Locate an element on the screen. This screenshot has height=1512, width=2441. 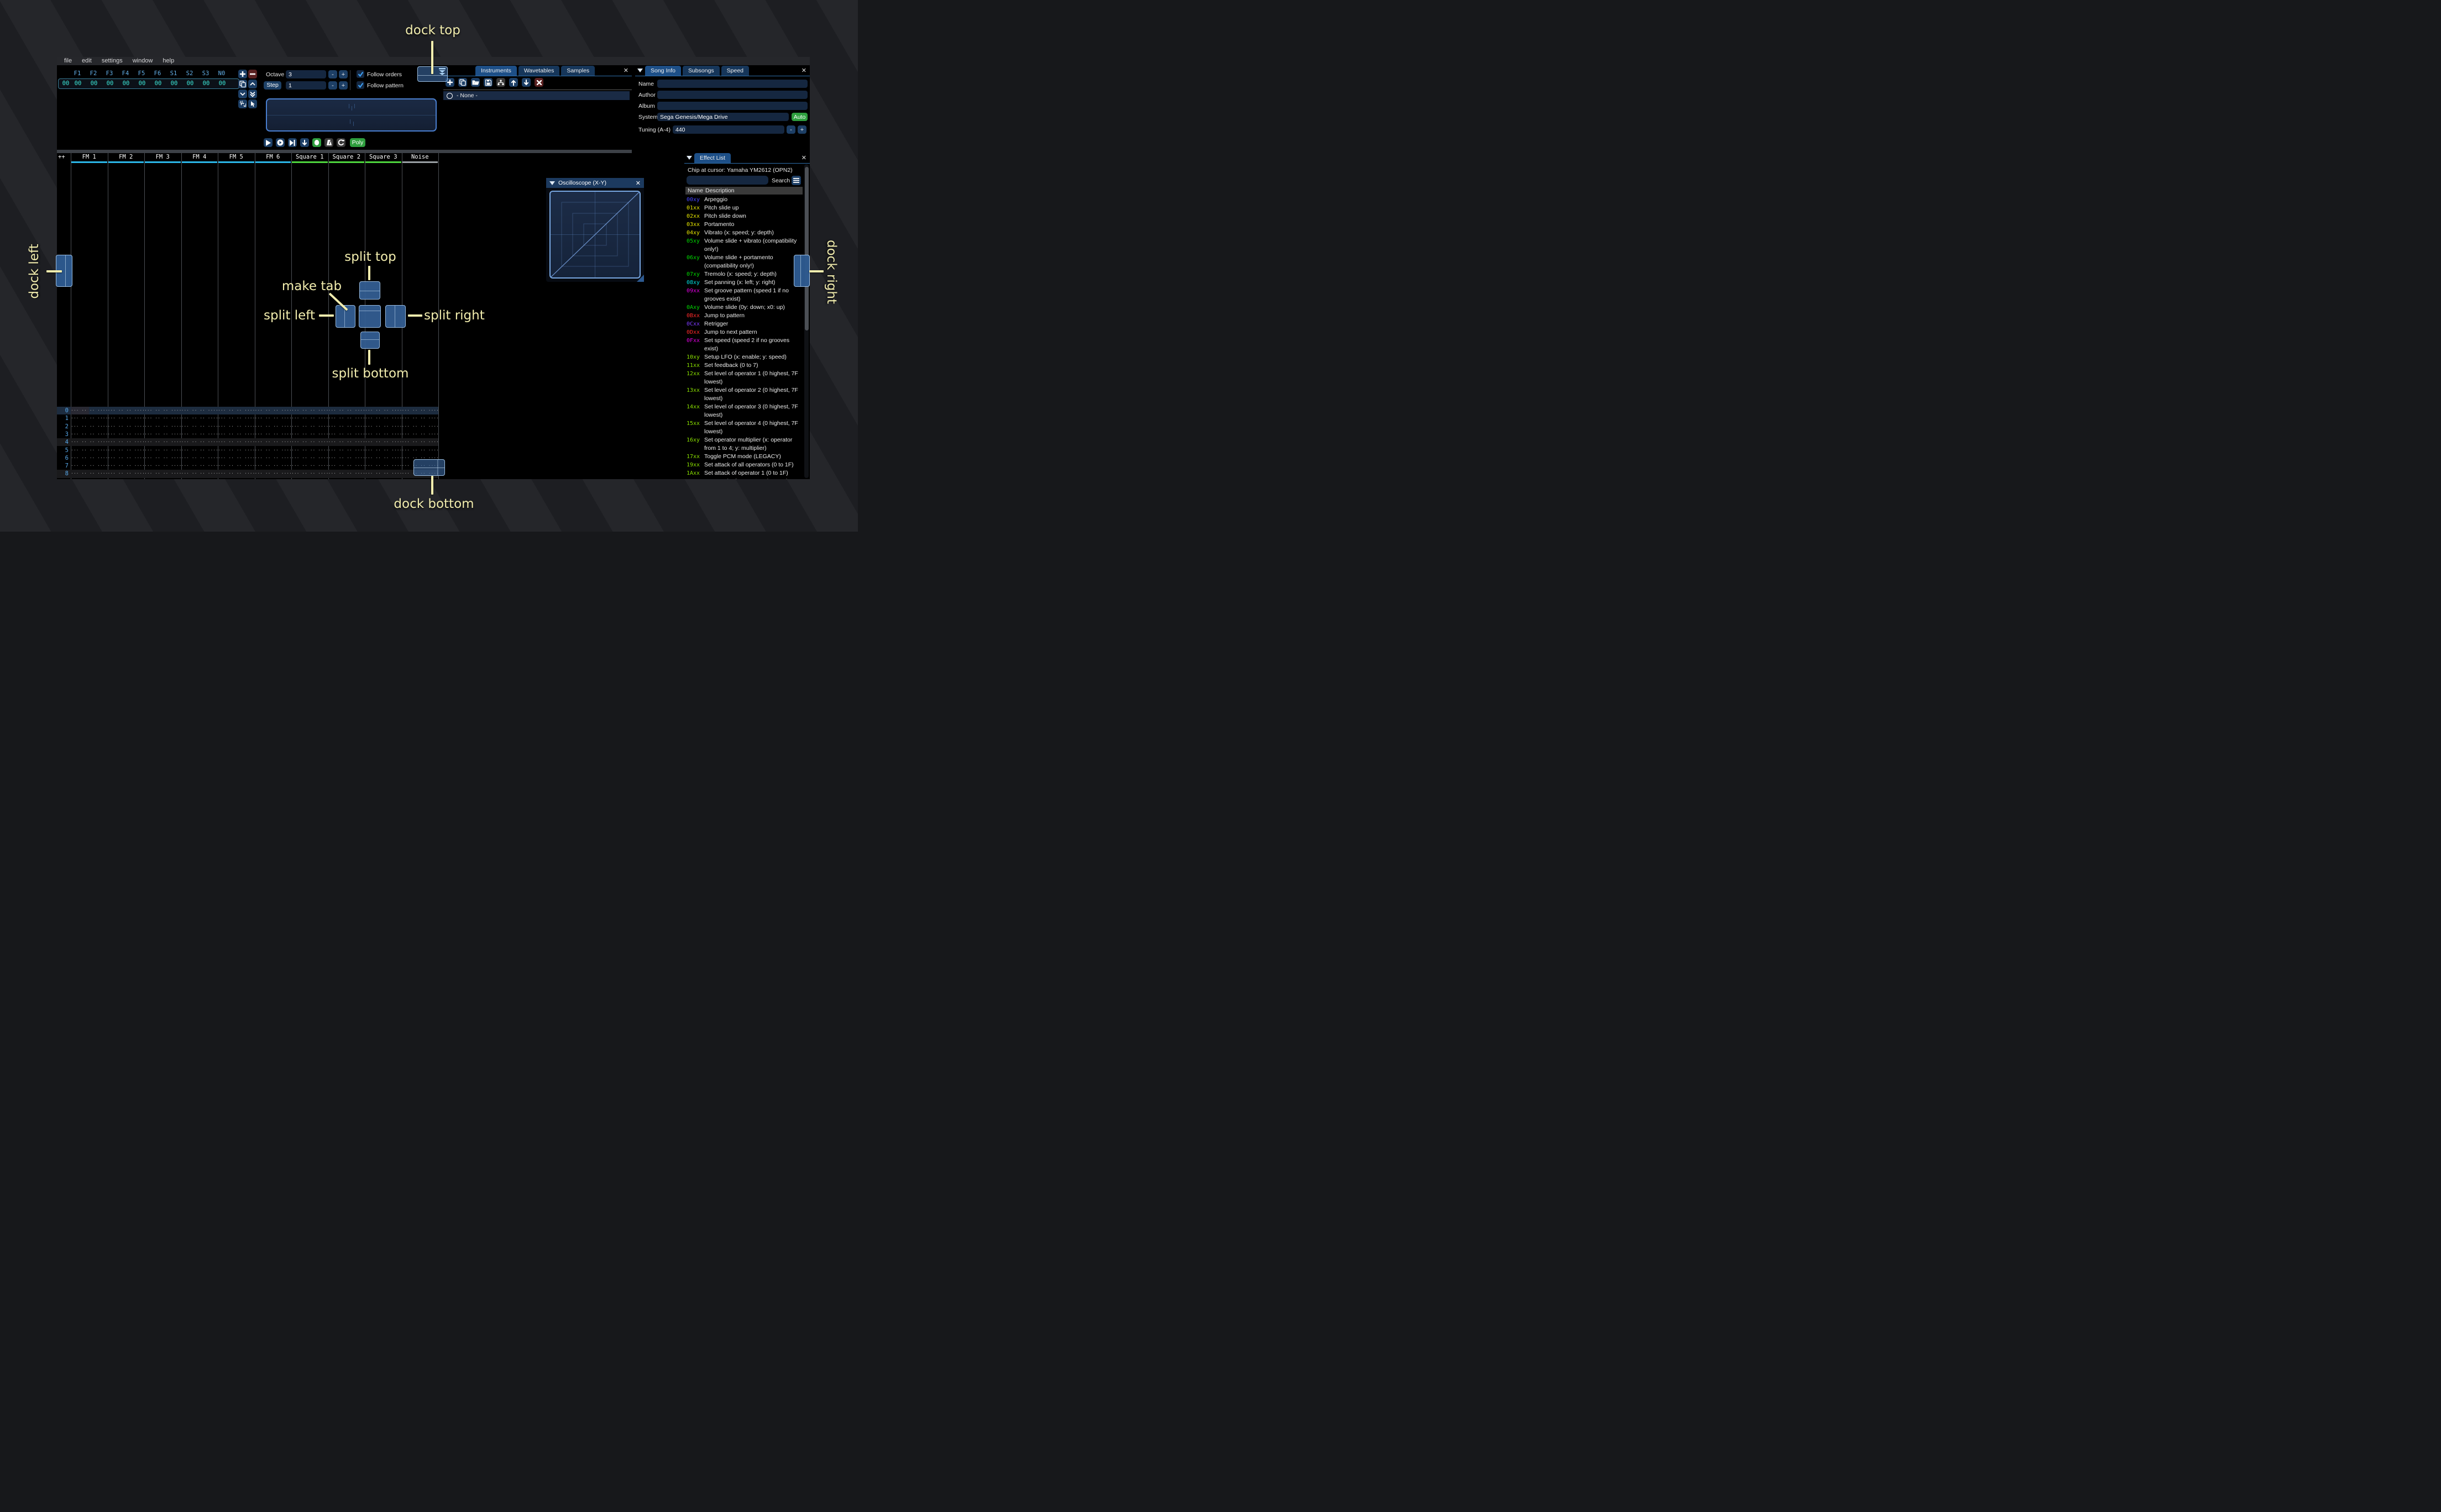
channel-header-noise: Noise is located at coordinates (420, 157).